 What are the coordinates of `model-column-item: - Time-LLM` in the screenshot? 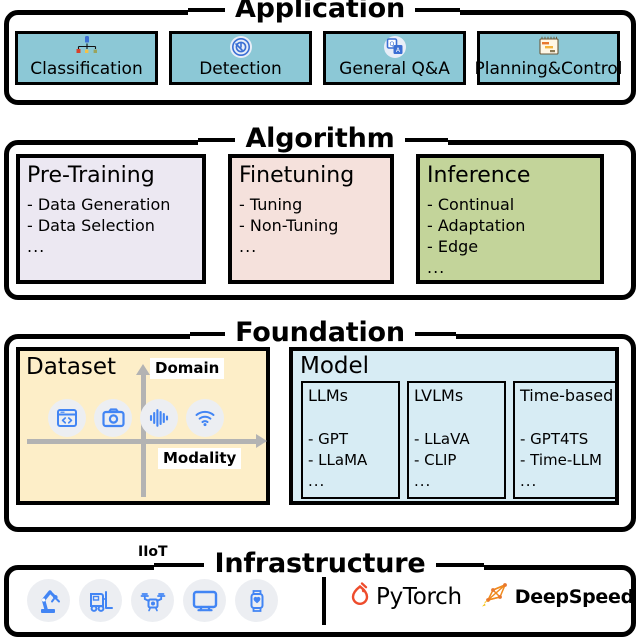 It's located at (561, 460).